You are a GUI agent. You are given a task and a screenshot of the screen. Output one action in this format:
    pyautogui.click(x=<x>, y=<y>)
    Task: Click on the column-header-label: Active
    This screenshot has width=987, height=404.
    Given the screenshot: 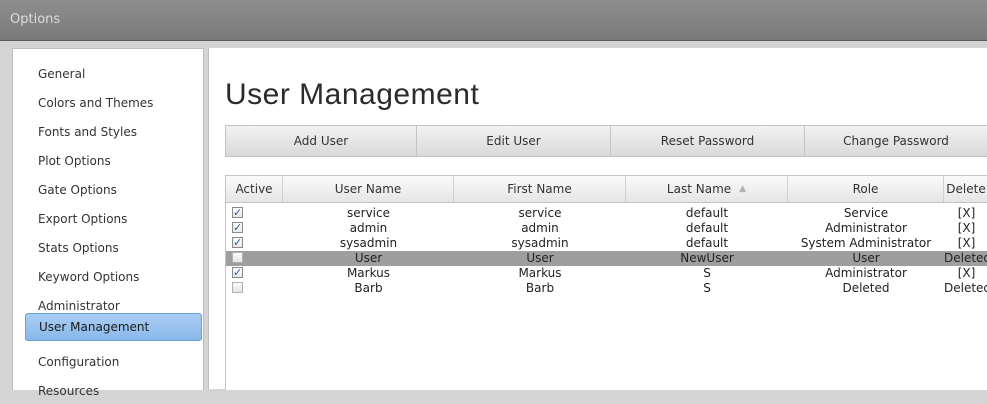 What is the action you would take?
    pyautogui.click(x=254, y=189)
    